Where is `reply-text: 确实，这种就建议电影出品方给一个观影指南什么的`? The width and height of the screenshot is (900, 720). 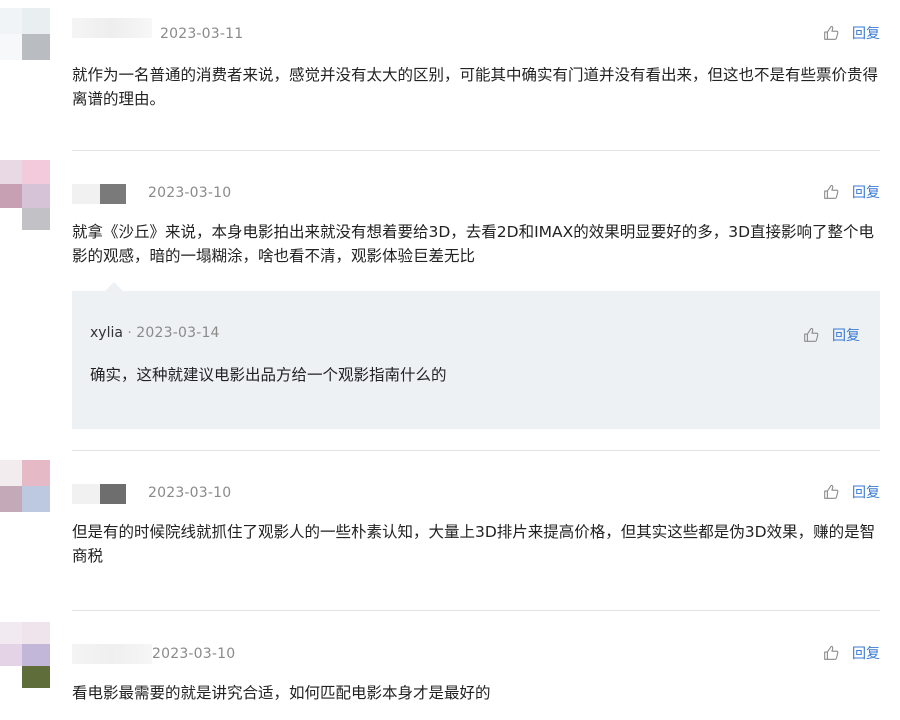 reply-text: 确实，这种就建议电影出品方给一个观影指南什么的 is located at coordinates (268, 375).